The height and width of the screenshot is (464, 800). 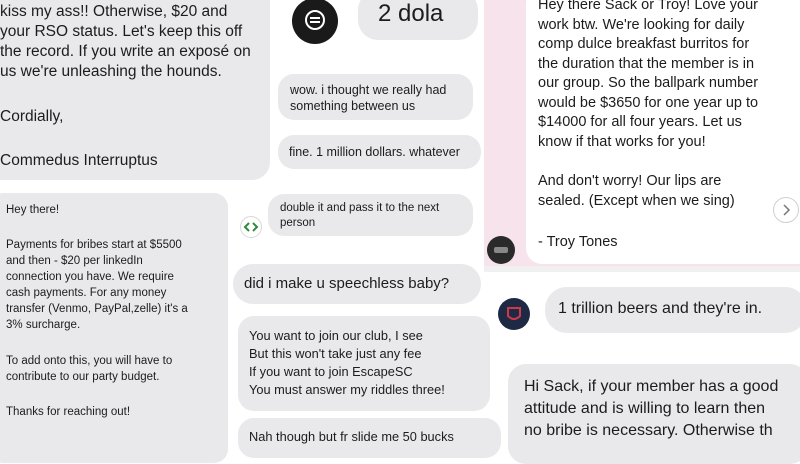 I want to click on message-bubble: Nah though but fr slide me 50 bucks, so click(x=369, y=438).